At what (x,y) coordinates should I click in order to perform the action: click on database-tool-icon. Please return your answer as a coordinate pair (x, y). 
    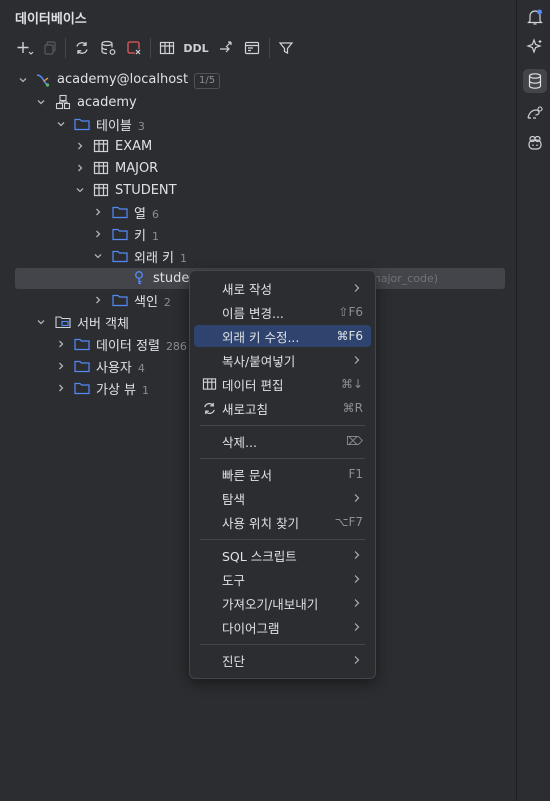
    Looking at the image, I should click on (535, 81).